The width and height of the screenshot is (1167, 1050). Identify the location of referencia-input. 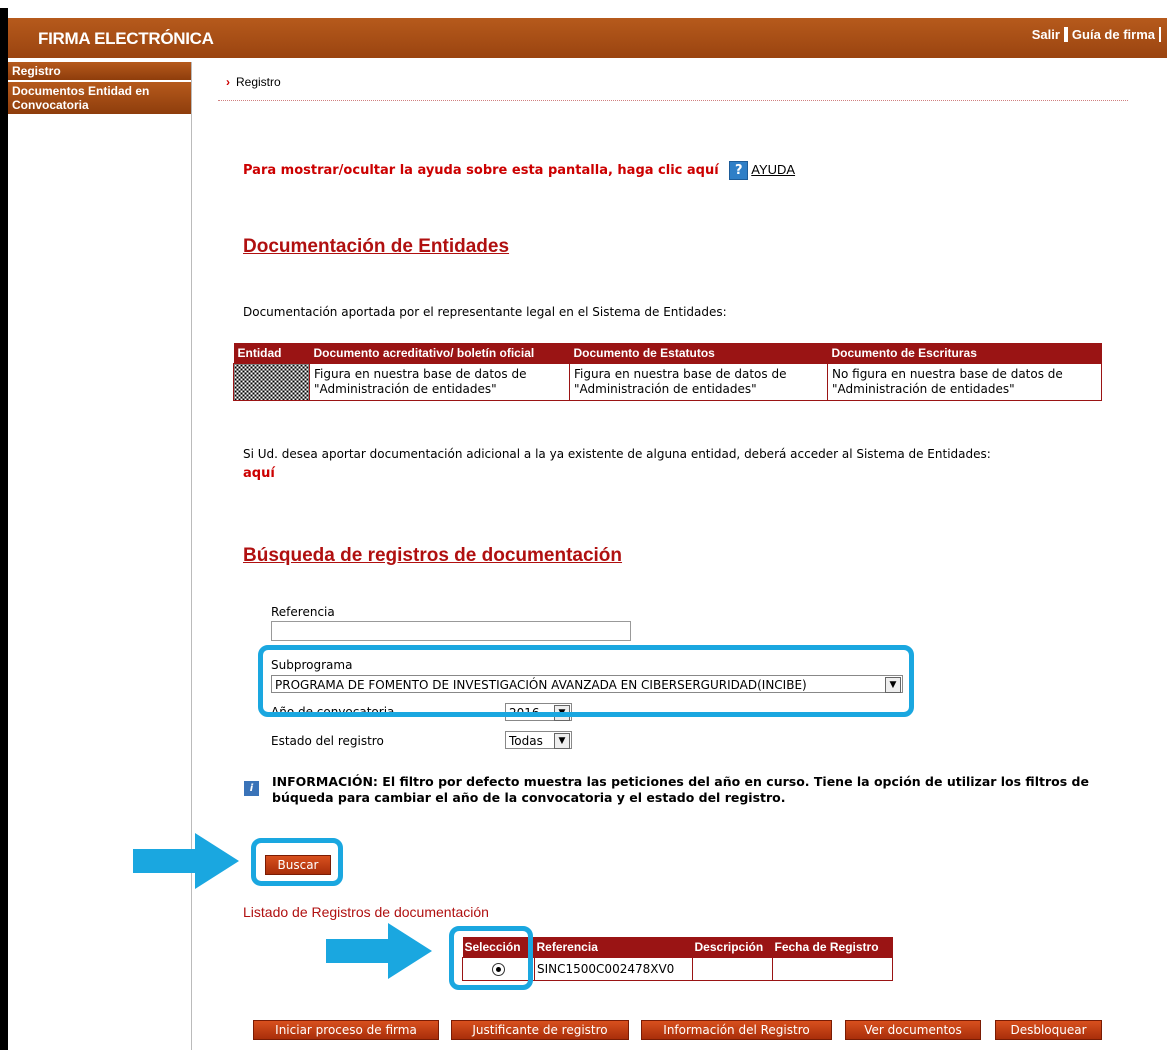
(451, 631).